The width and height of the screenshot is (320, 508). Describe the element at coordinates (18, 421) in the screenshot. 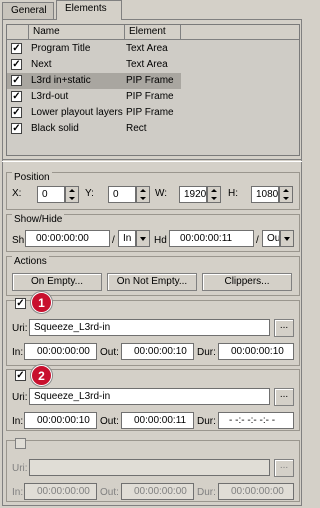

I see `clip-2-in-label: In:` at that location.